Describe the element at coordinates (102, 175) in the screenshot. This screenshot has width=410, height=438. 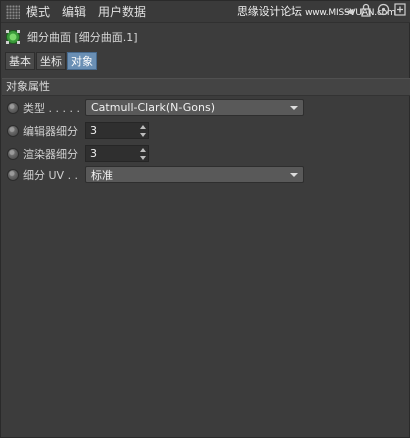
I see `subdiv-uv-value: 标准` at that location.